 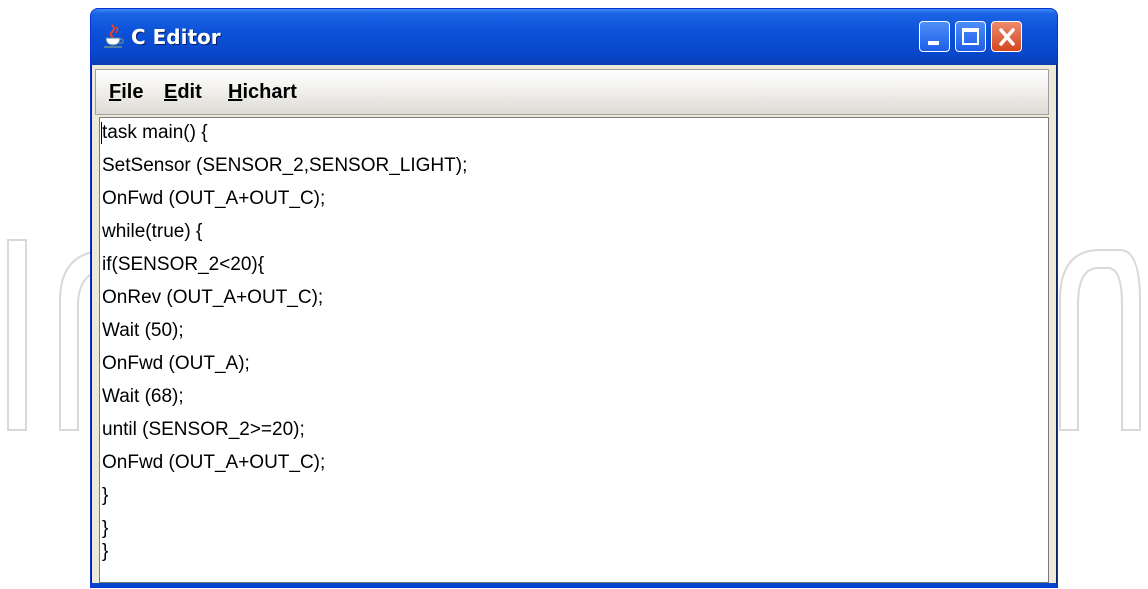 What do you see at coordinates (574, 37) in the screenshot?
I see `title-bar: C Editor` at bounding box center [574, 37].